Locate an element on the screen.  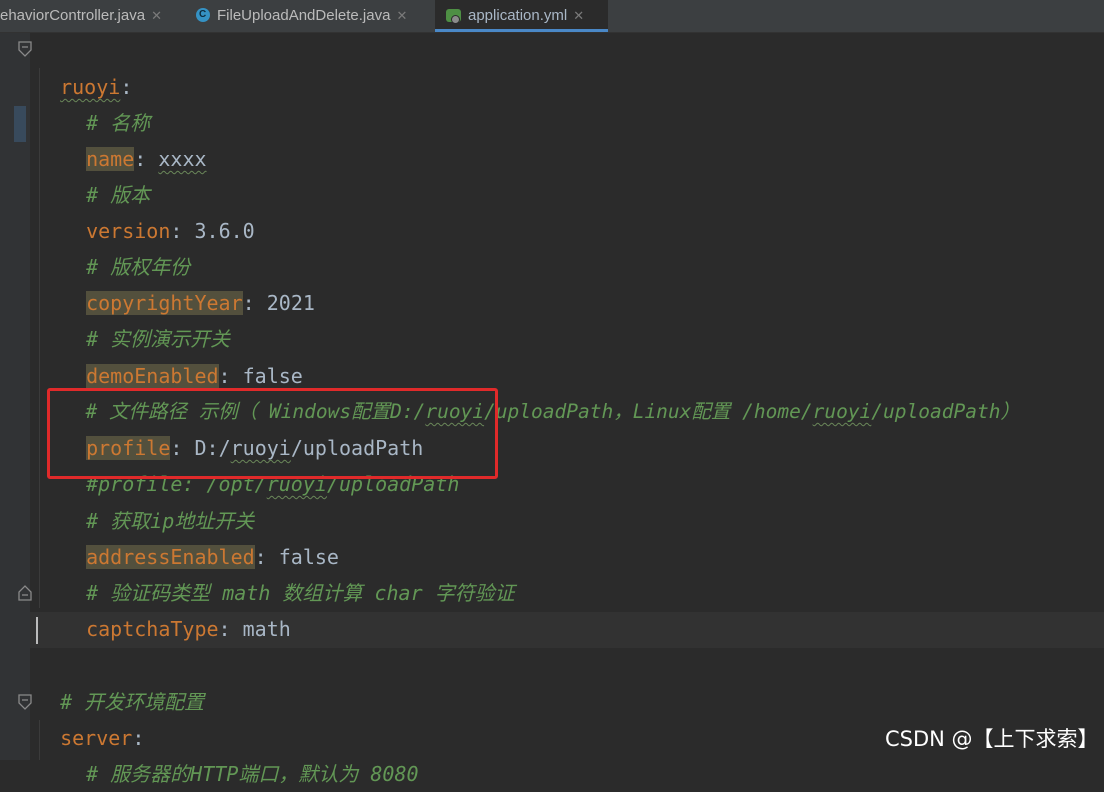
code-line: # 名称 is located at coordinates (106, 102).